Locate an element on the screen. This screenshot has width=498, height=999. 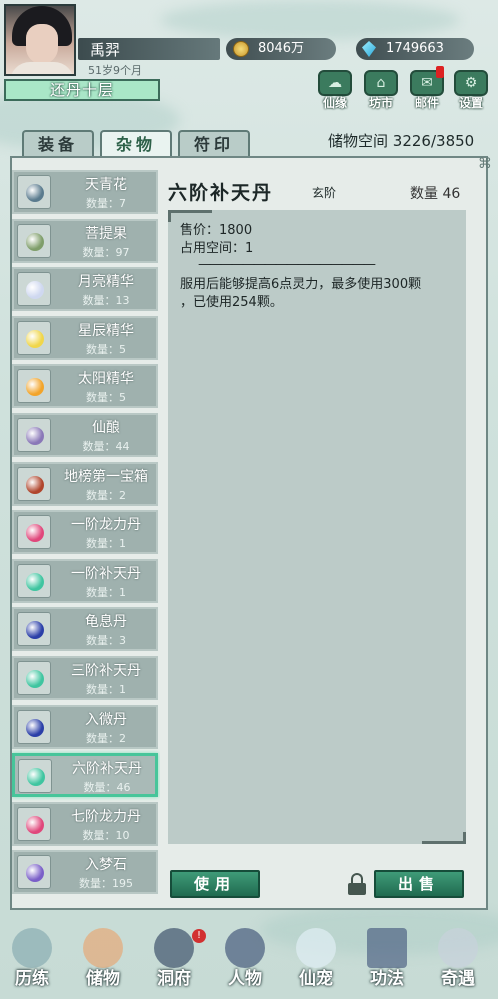
item-row: 一阶补天丹数量：1 is located at coordinates (85, 580).